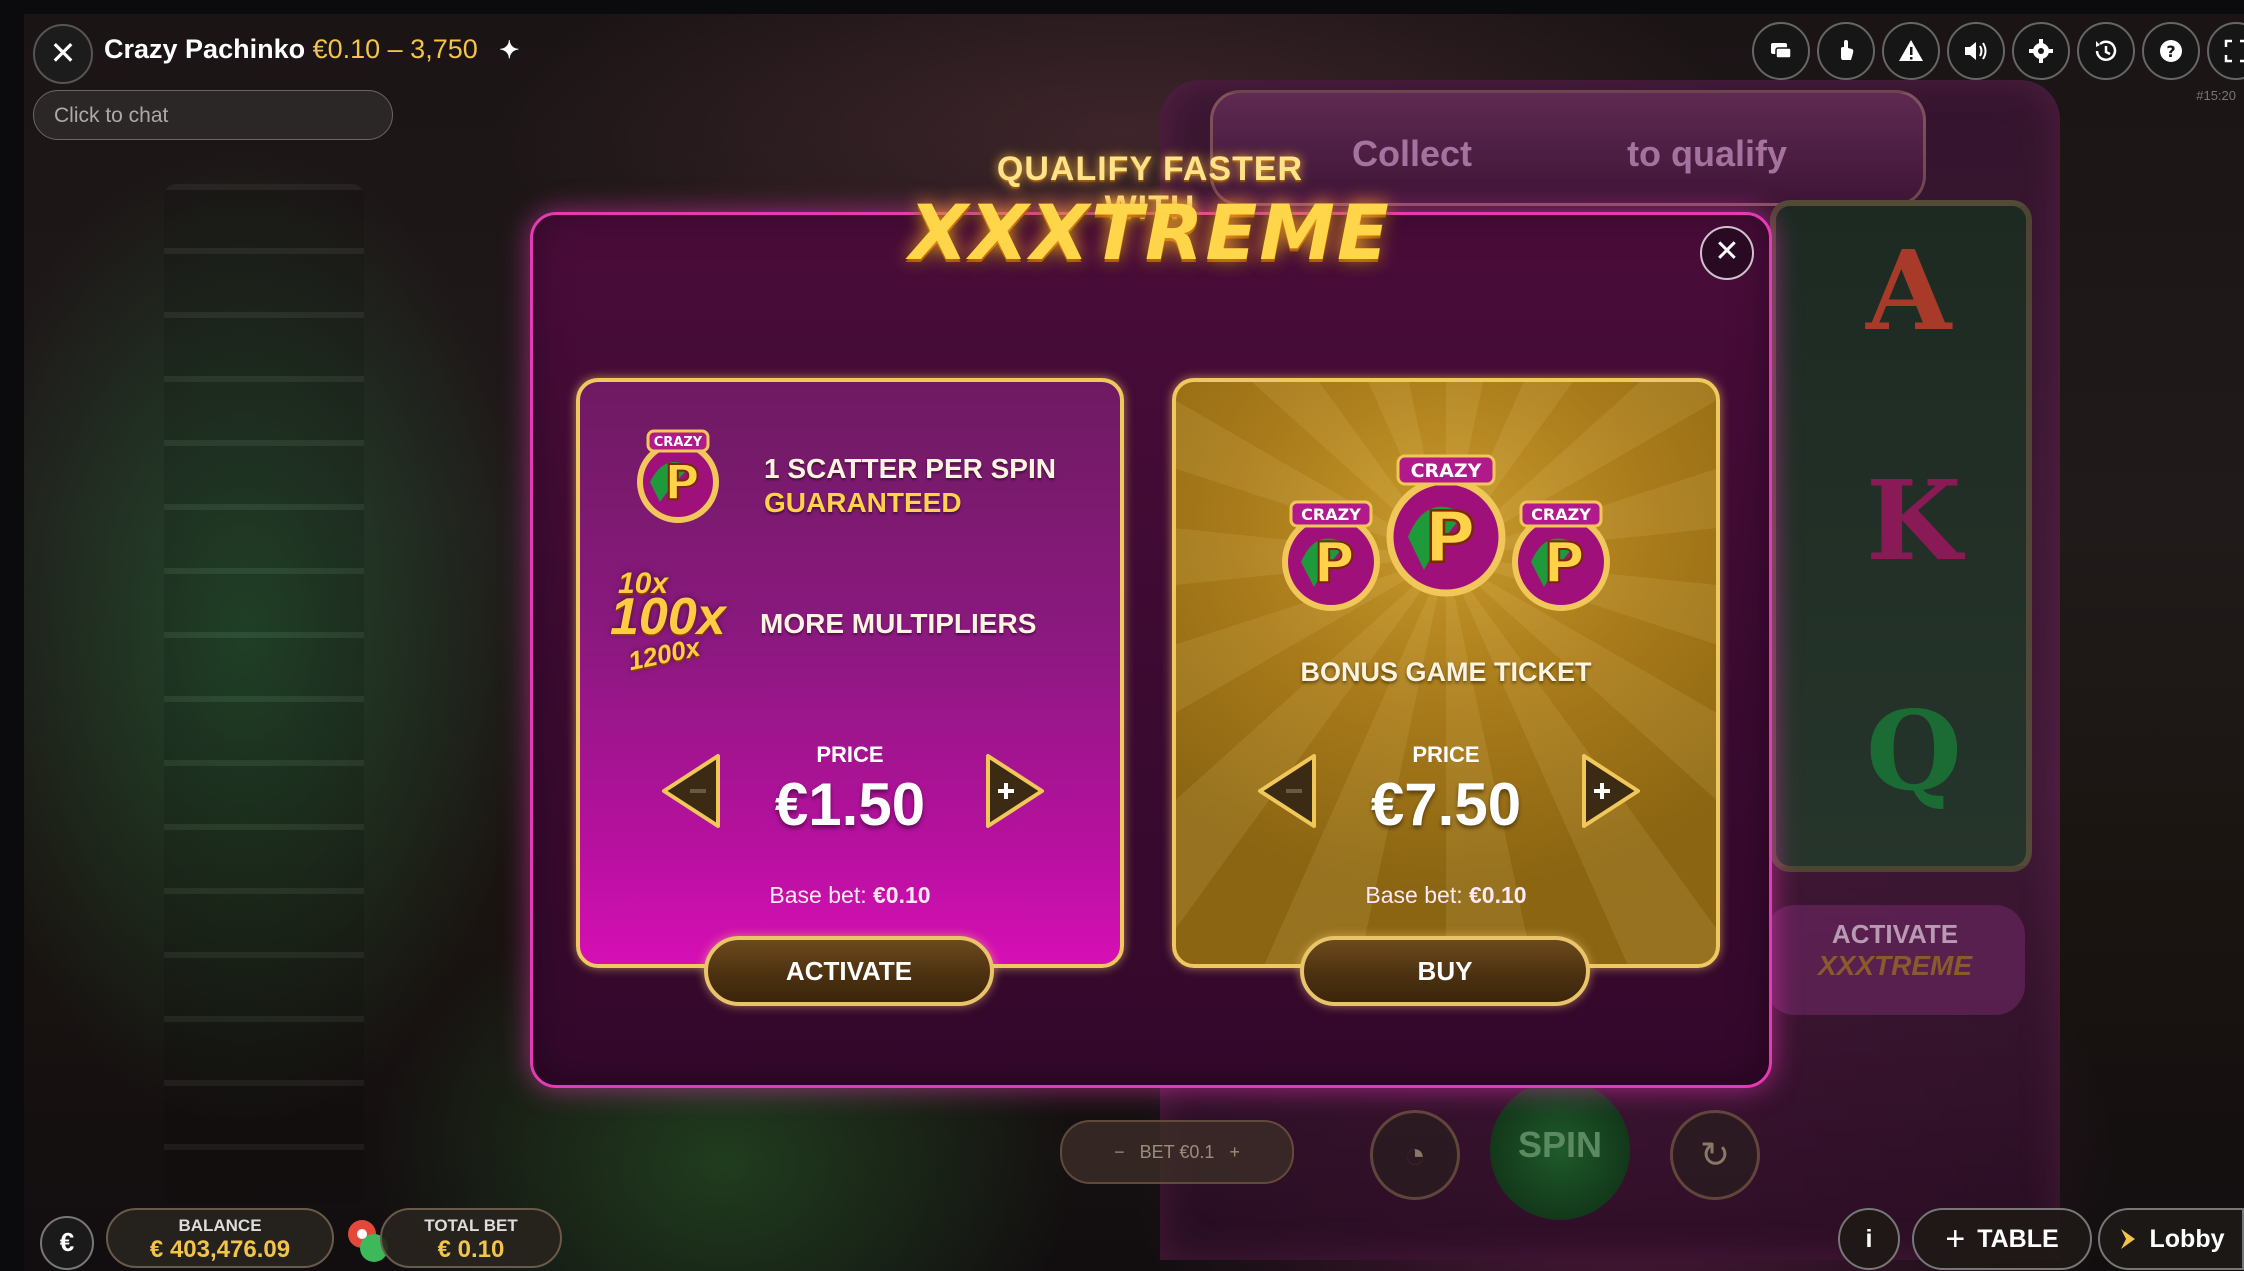 The width and height of the screenshot is (2244, 1271). Describe the element at coordinates (471, 1249) in the screenshot. I see `total-bet-value: € 0.10` at that location.